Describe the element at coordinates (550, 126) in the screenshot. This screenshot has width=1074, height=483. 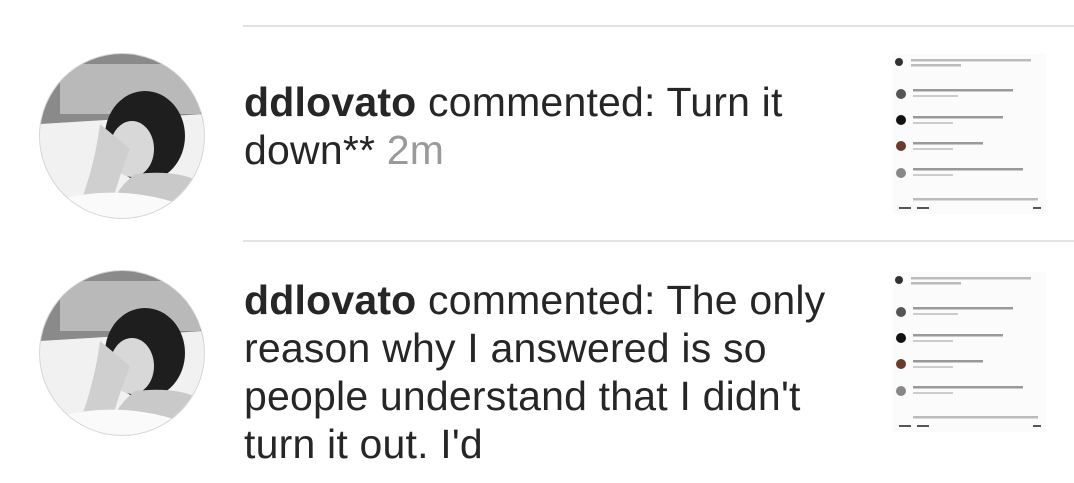
I see `notification-text: ddlovato commented: Turn it down** 2m` at that location.